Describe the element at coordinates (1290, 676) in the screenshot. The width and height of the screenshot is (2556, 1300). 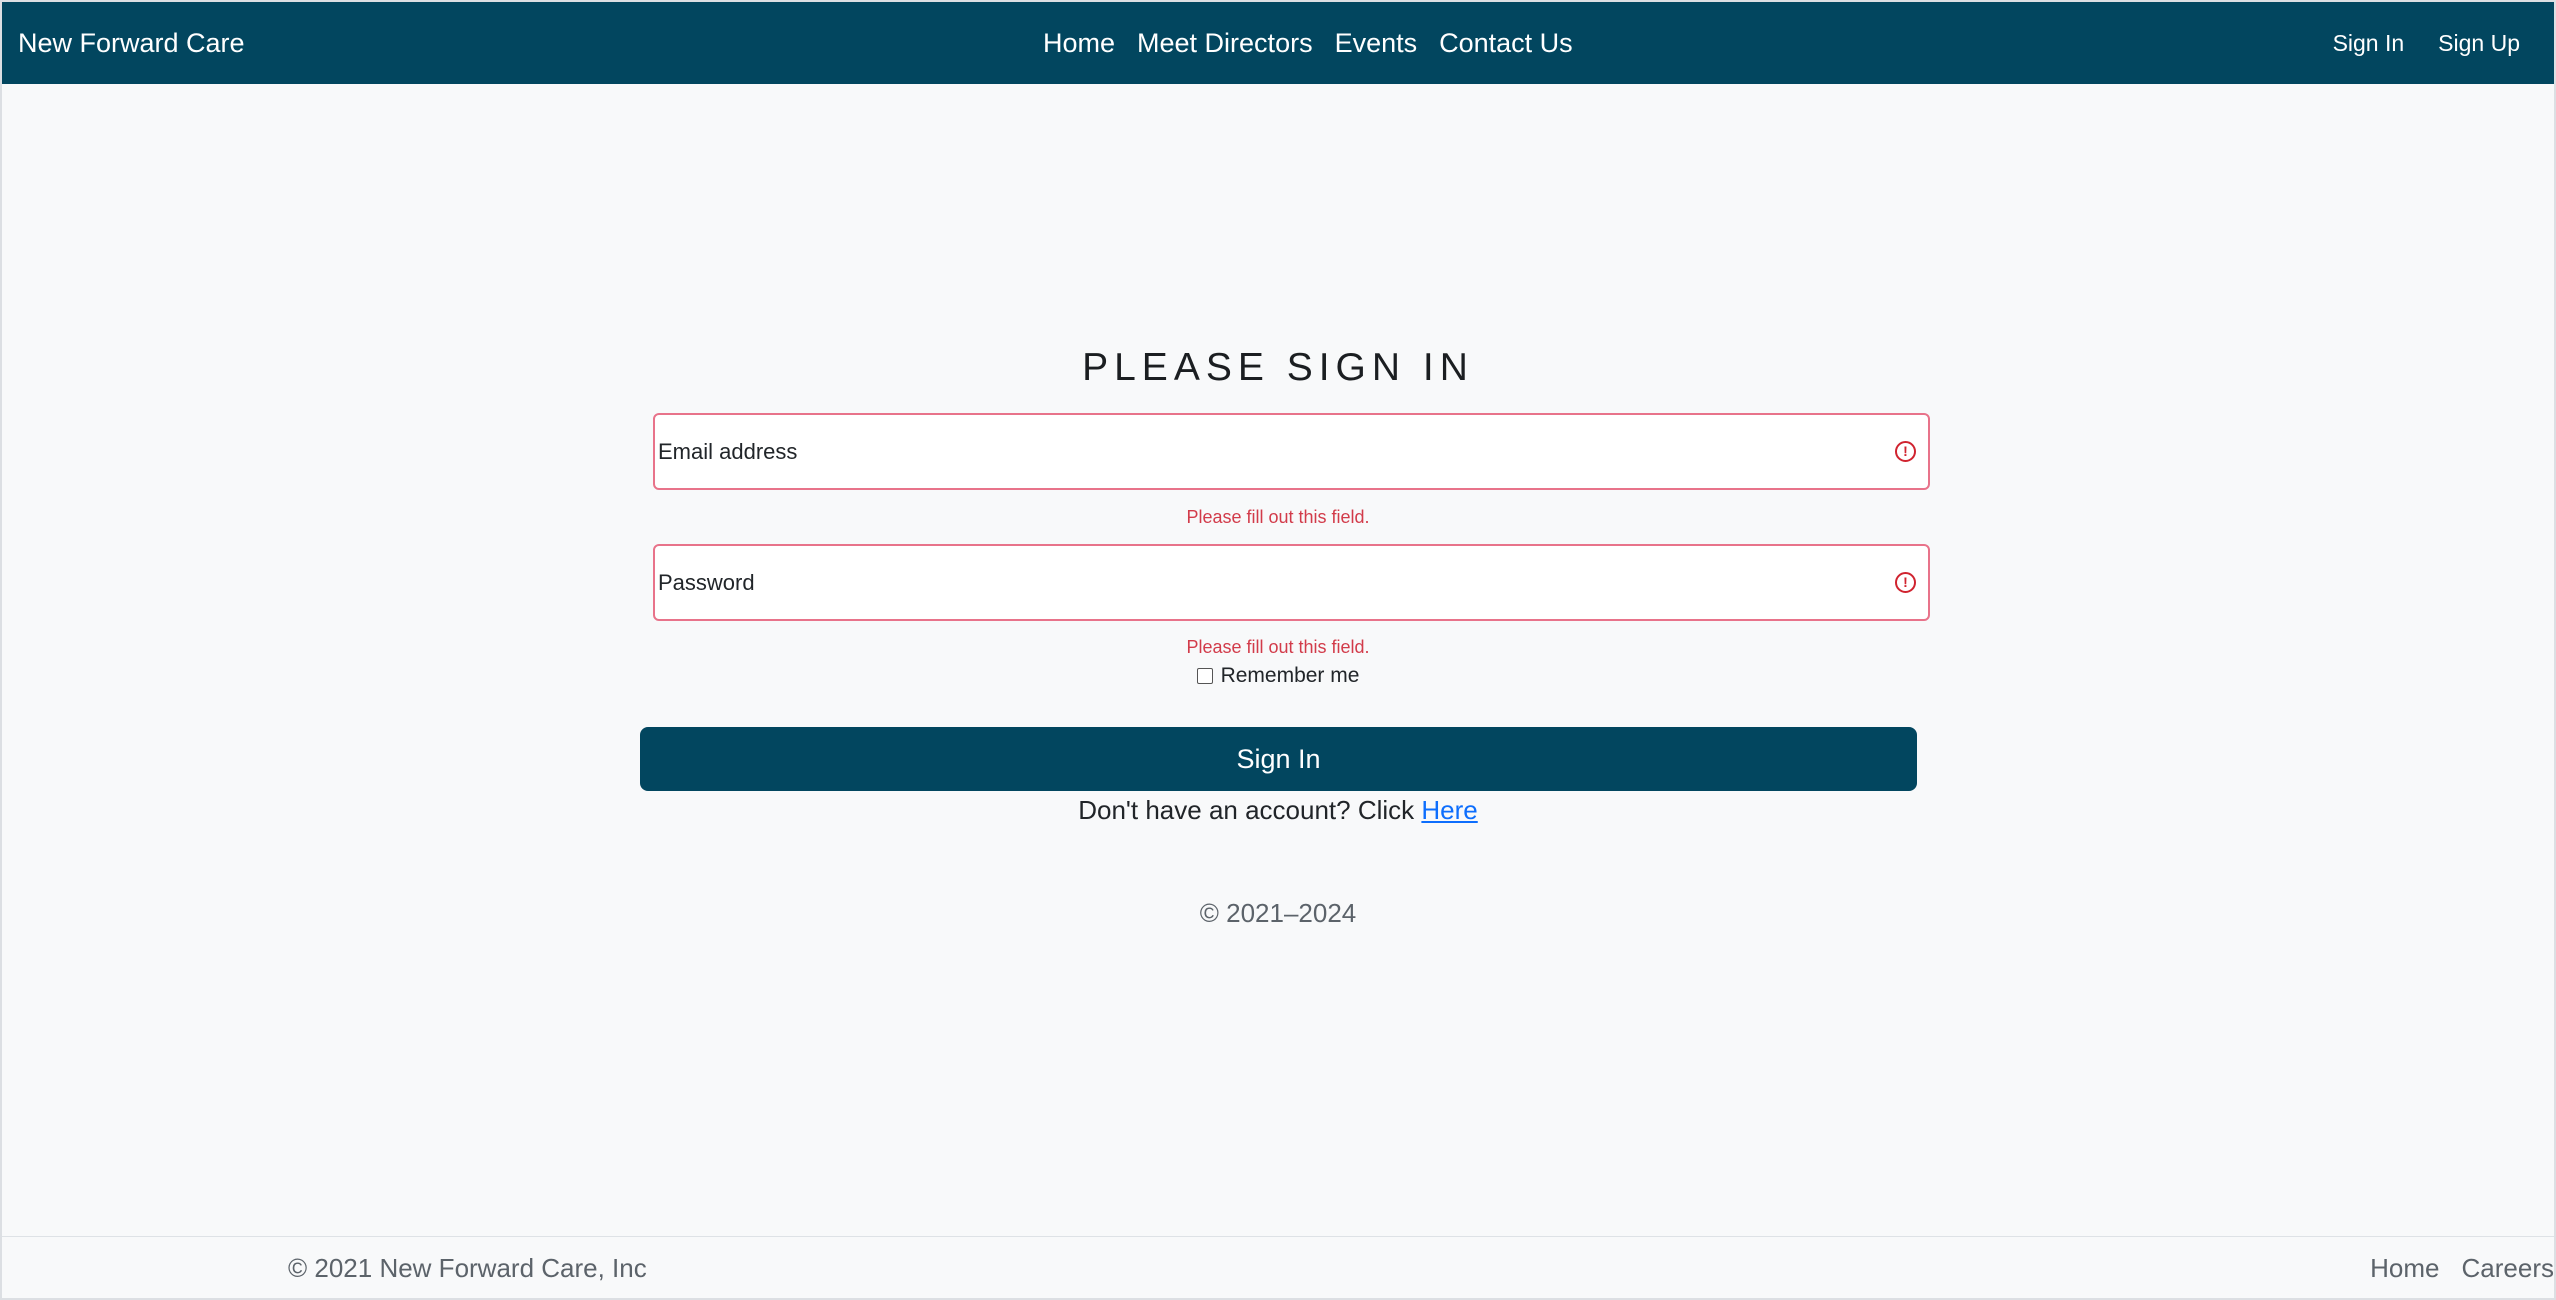
I see `remember-me-label: Remember me` at that location.